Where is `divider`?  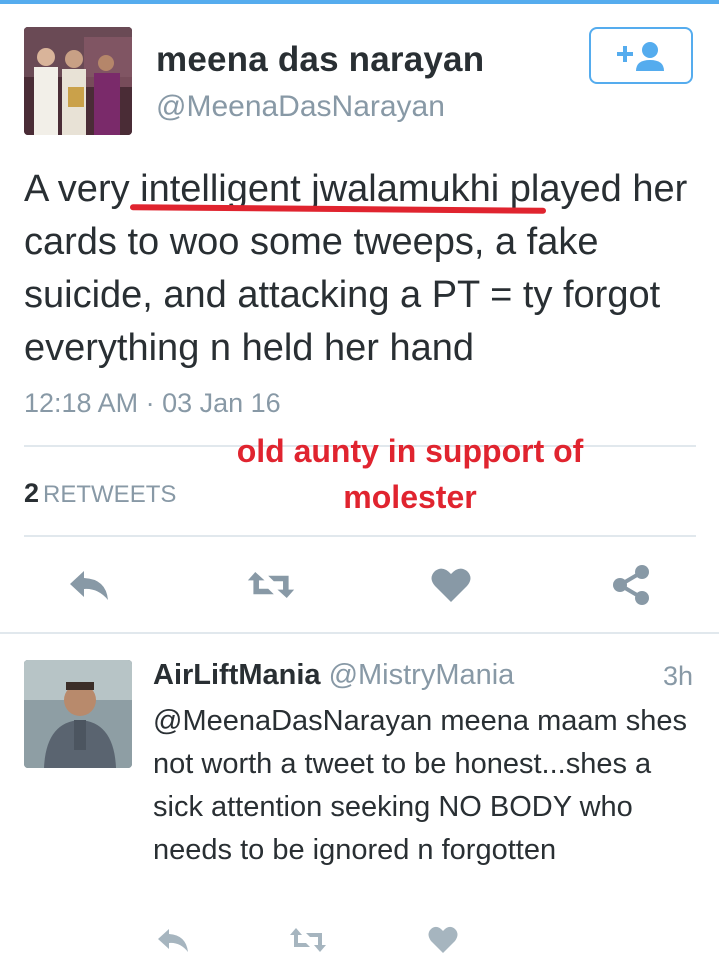 divider is located at coordinates (360, 536).